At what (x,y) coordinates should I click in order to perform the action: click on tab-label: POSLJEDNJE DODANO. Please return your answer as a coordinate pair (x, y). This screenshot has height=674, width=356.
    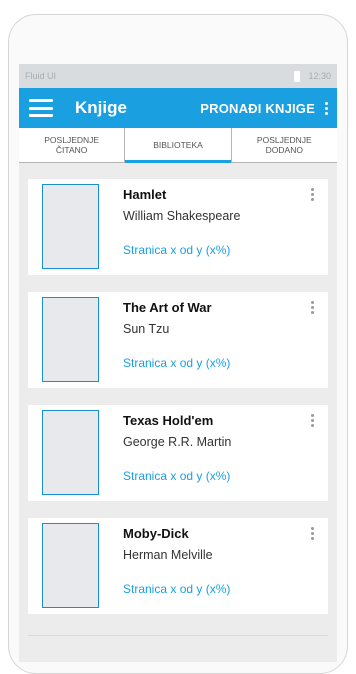
    Looking at the image, I should click on (284, 145).